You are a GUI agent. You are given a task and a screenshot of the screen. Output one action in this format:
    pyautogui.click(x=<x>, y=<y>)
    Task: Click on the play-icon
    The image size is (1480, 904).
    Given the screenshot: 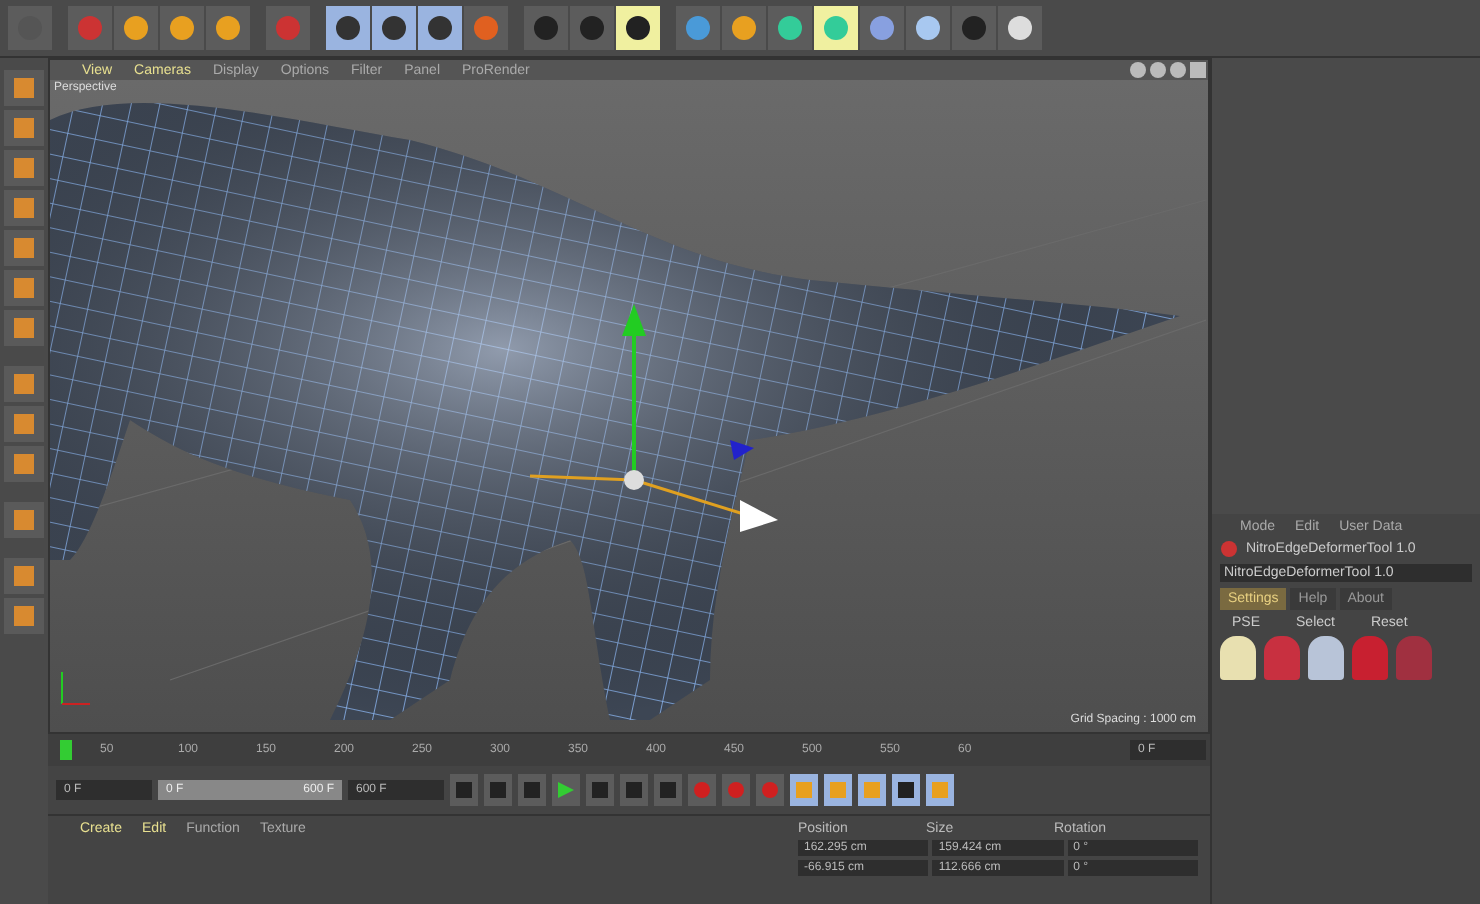 What is the action you would take?
    pyautogui.click(x=566, y=790)
    